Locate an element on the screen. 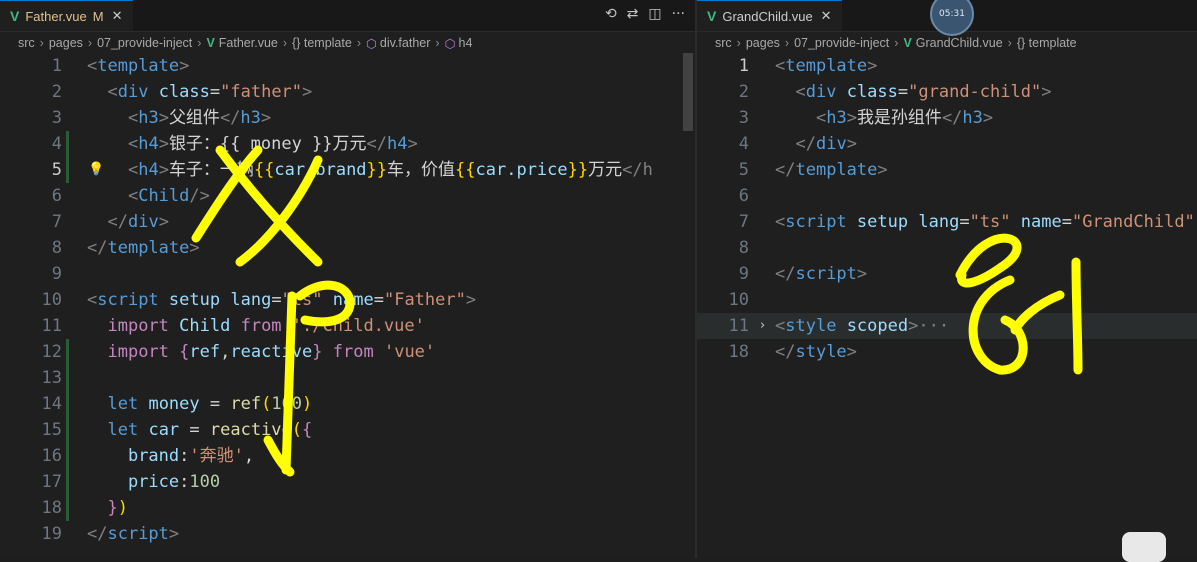 The image size is (1197, 562). code-line: 17 price:100 is located at coordinates (347, 482).